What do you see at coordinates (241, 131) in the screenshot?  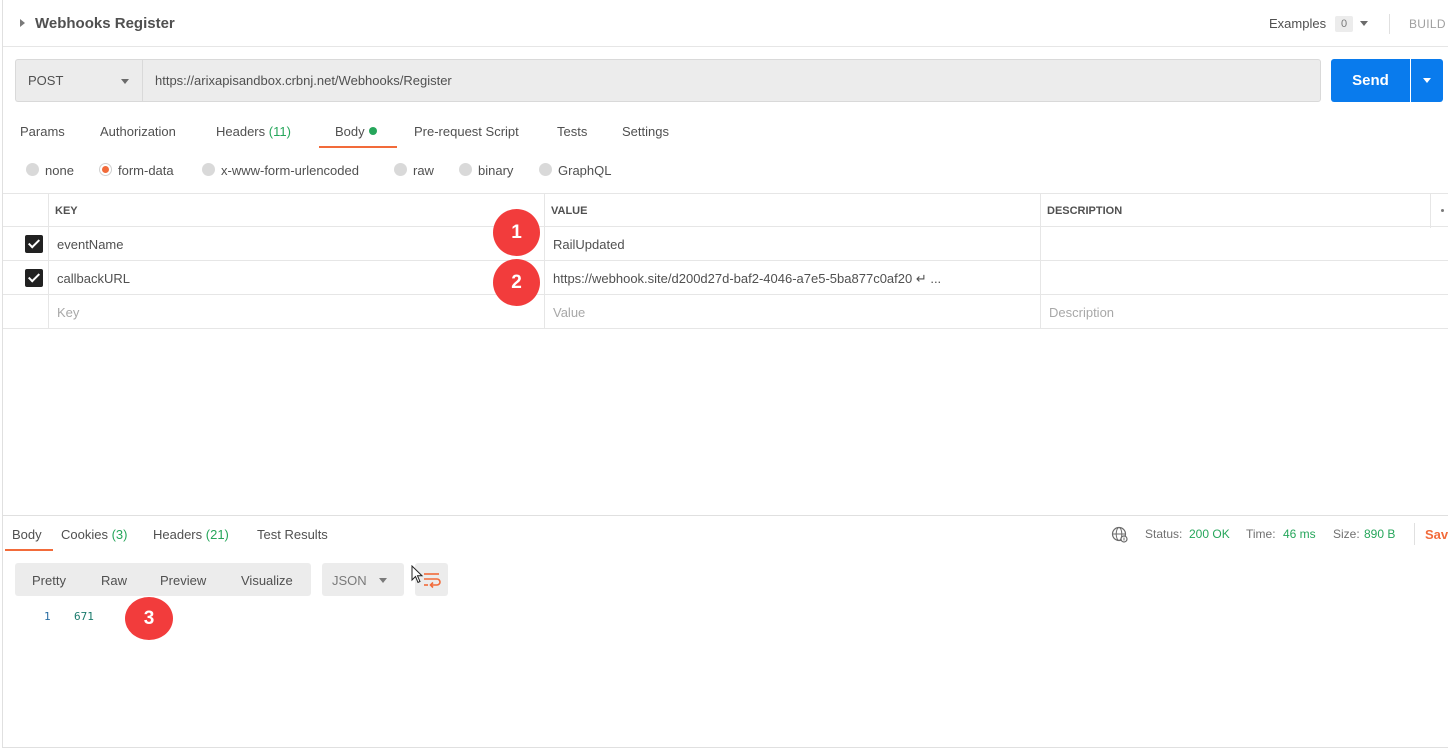 I see `tab-headers-label: Headers` at bounding box center [241, 131].